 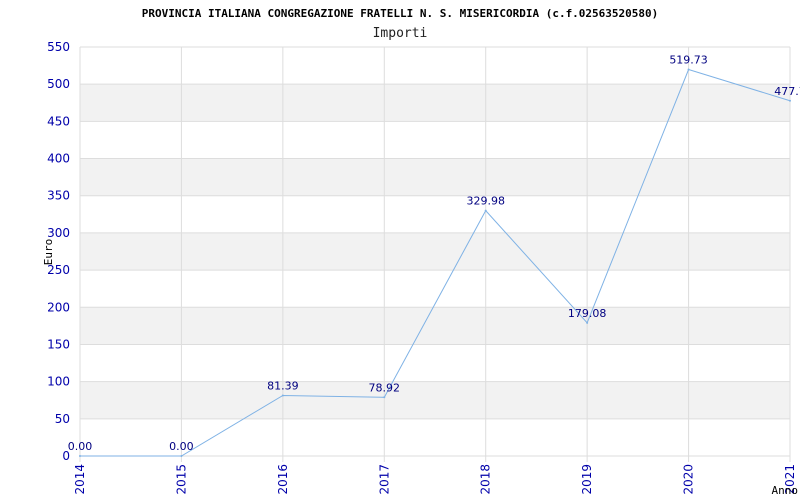 I want to click on y-tick-label: 200, so click(x=58, y=307).